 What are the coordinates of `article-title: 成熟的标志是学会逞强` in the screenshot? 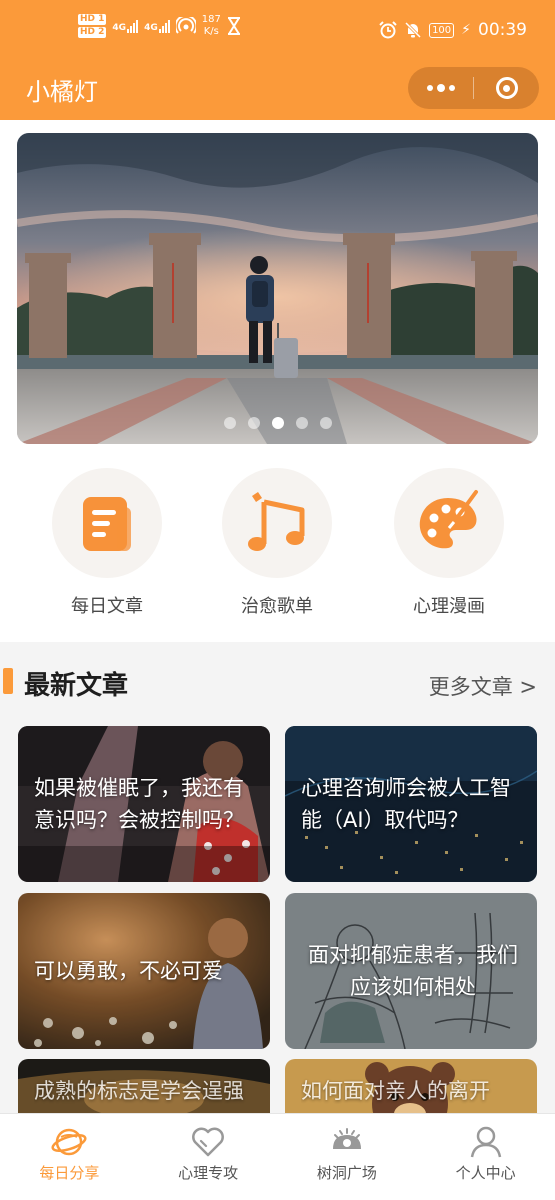 It's located at (139, 1091).